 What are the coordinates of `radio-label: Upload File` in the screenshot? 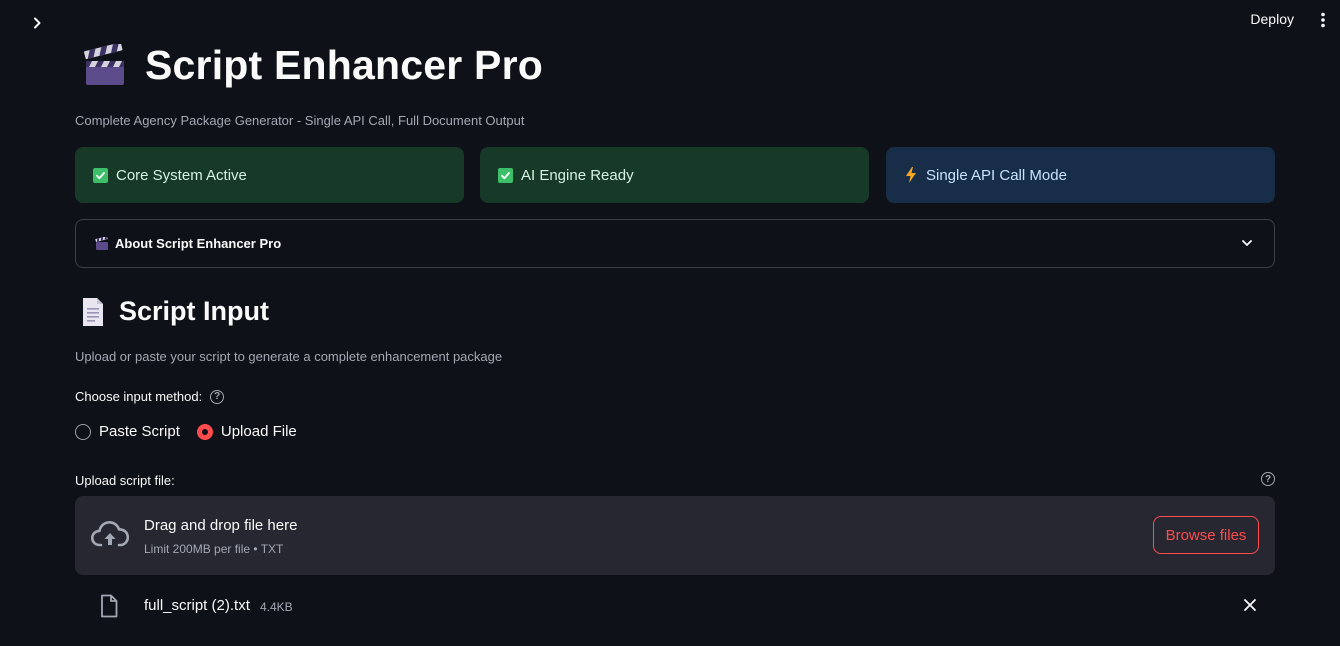 It's located at (258, 431).